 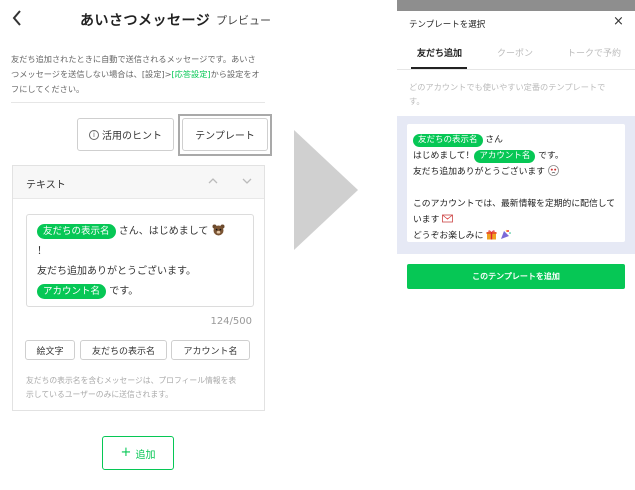 I want to click on description-line2a: つメッセージを送信しない場合は、[設定]>, so click(x=91, y=74).